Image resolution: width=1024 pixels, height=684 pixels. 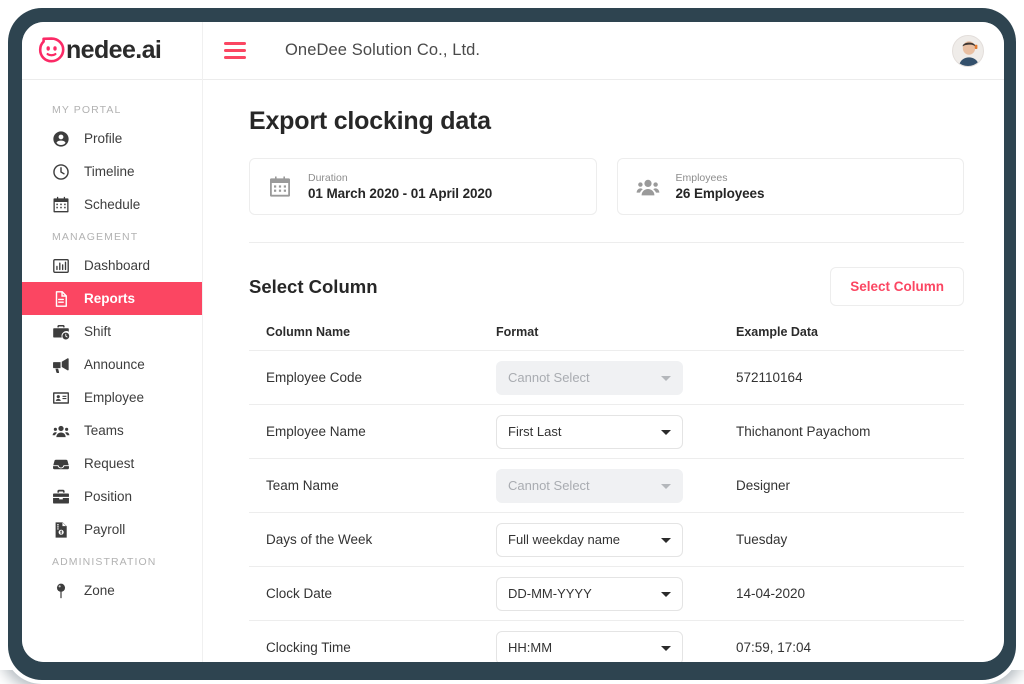 I want to click on select-column-button: Select Column, so click(x=897, y=286).